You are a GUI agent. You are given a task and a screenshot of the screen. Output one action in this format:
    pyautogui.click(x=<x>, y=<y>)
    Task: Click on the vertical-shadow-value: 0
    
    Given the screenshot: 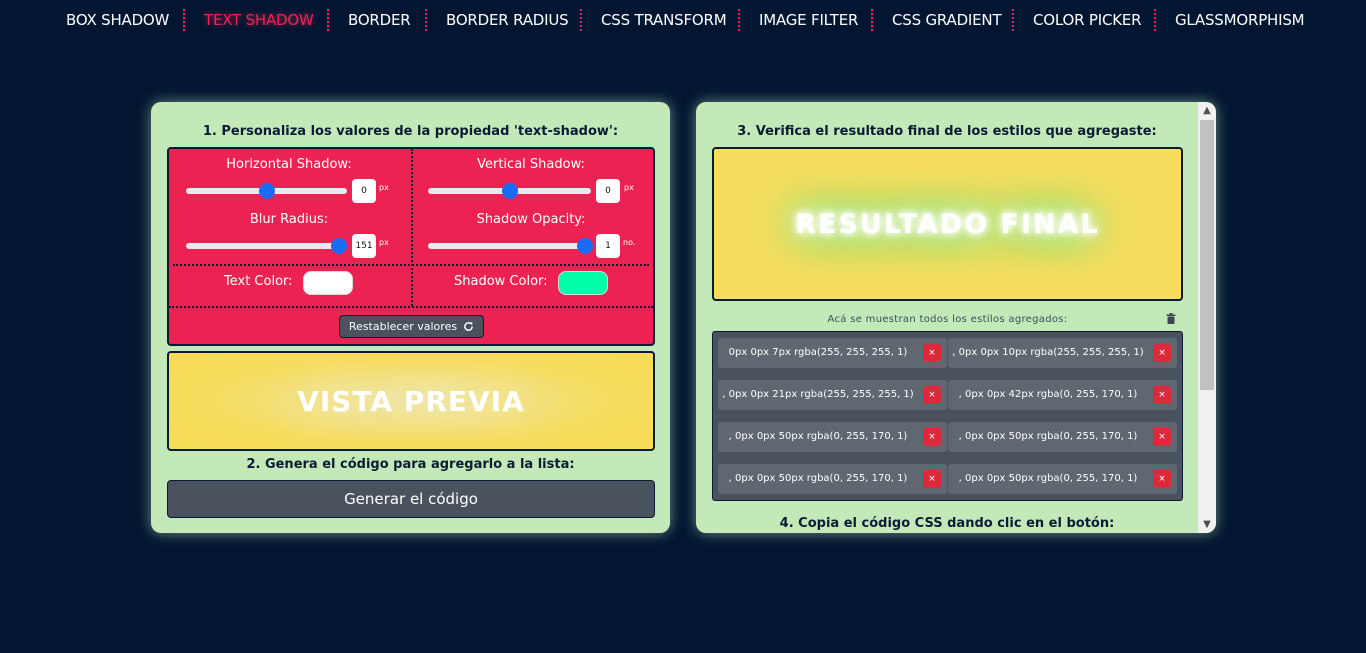 What is the action you would take?
    pyautogui.click(x=608, y=191)
    